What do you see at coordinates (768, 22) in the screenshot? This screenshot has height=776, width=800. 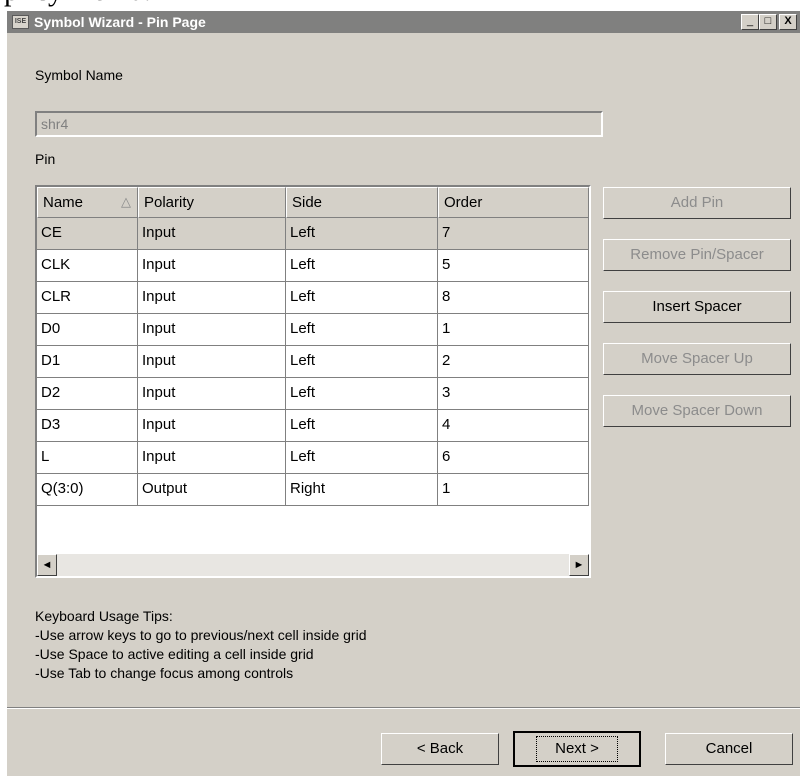 I see `maximize-button: □` at bounding box center [768, 22].